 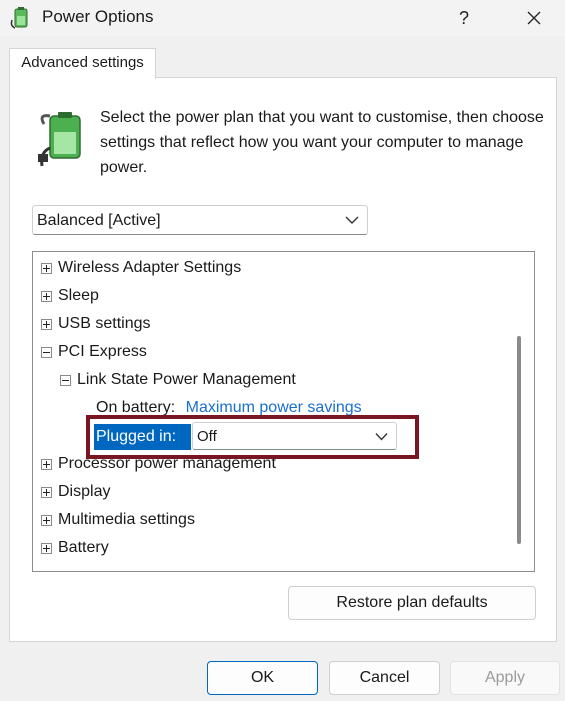 I want to click on close-icon, so click(x=534, y=18).